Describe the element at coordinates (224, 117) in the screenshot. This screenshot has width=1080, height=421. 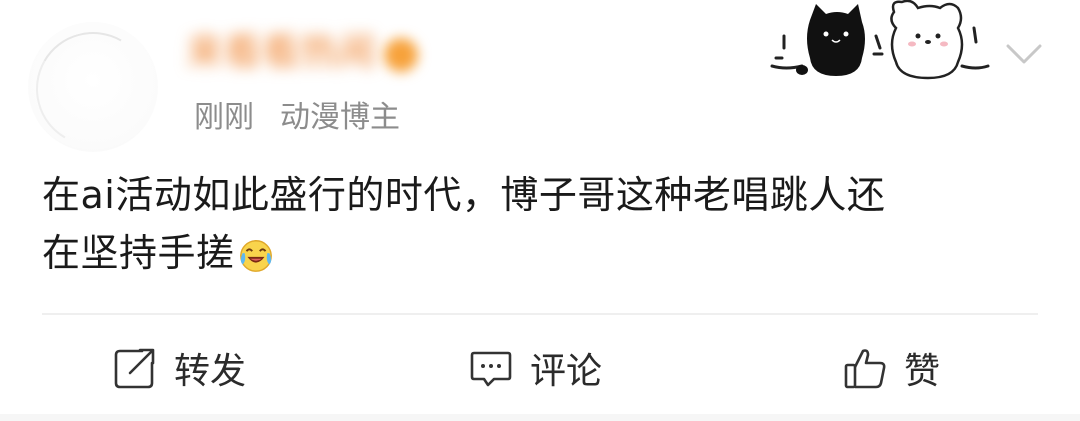
I see `post-time: 刚刚` at that location.